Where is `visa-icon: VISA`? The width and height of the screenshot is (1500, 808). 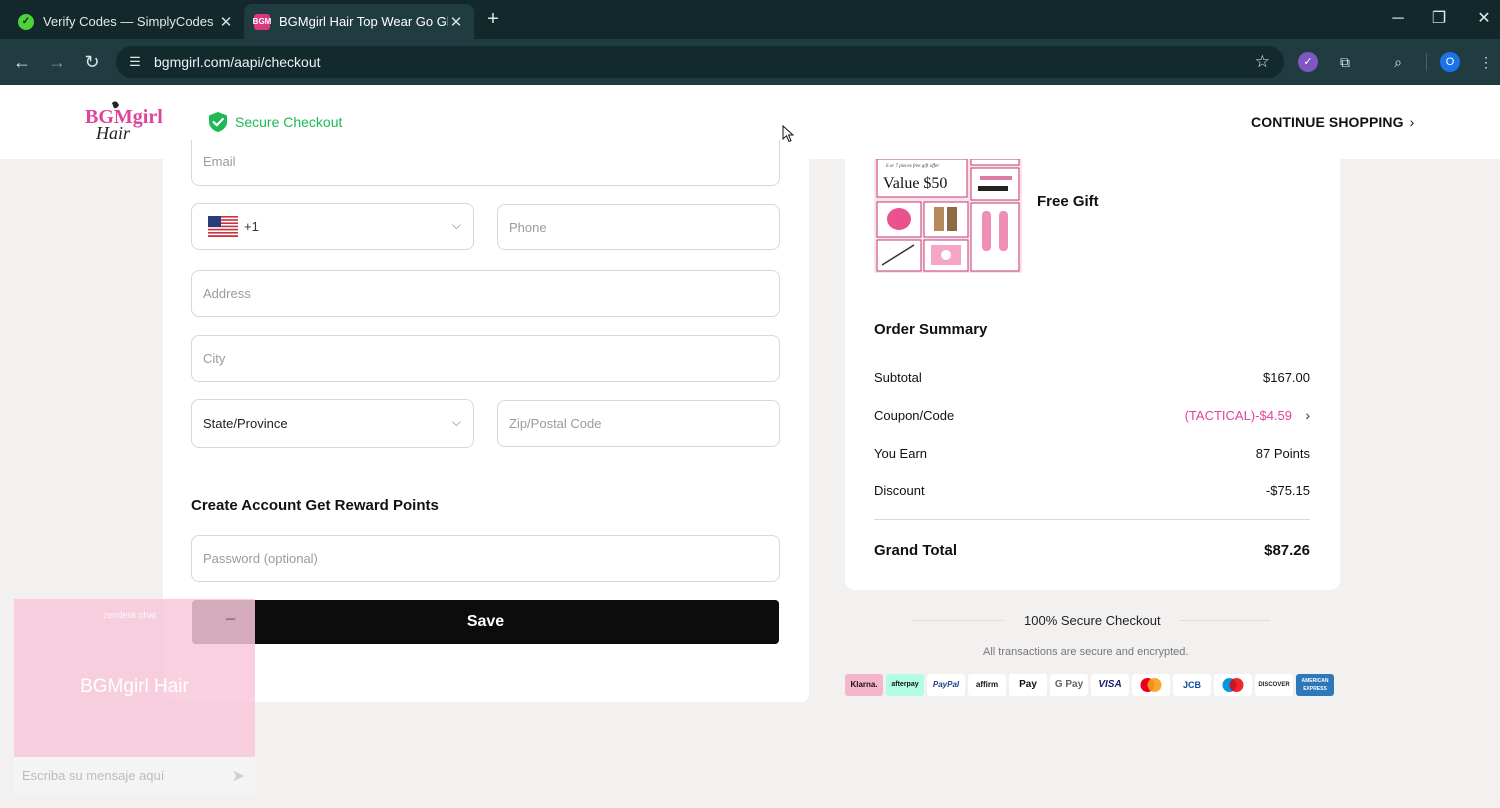 visa-icon: VISA is located at coordinates (1110, 685).